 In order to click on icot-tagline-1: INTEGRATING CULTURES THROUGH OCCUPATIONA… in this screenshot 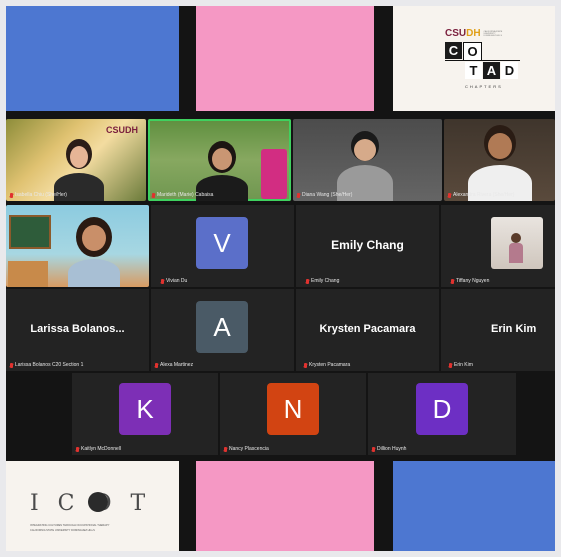, I will do `click(70, 525)`.